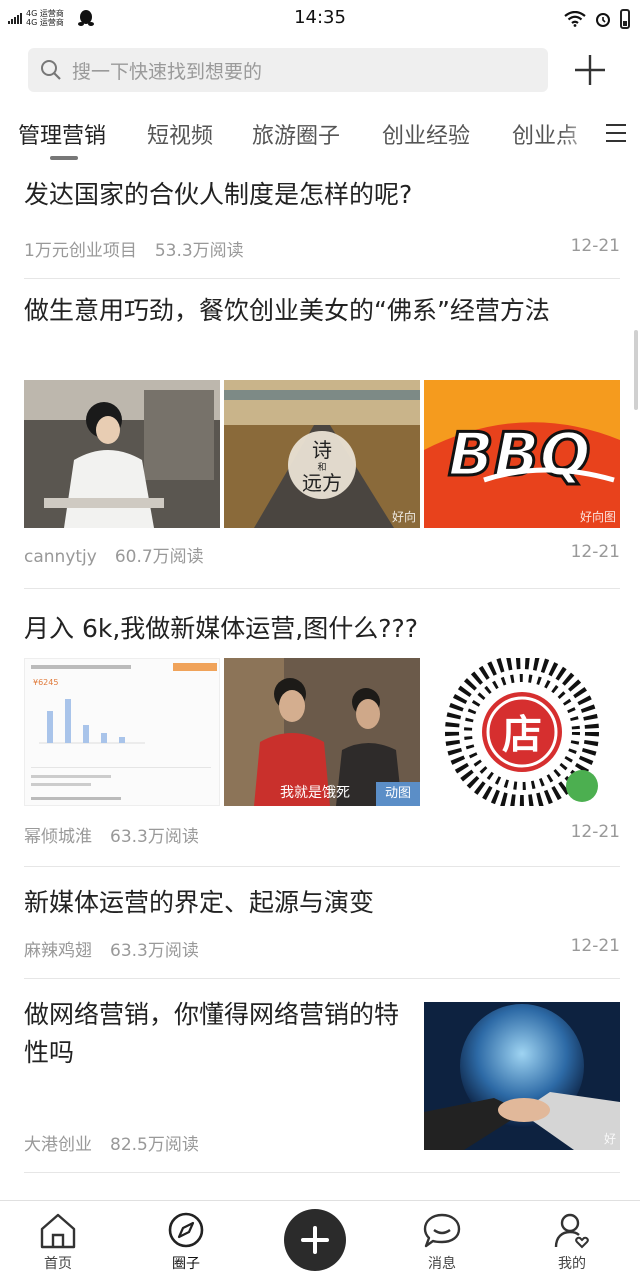 This screenshot has width=640, height=1280. What do you see at coordinates (199, 251) in the screenshot?
I see `article-reads: 53.3万阅读` at bounding box center [199, 251].